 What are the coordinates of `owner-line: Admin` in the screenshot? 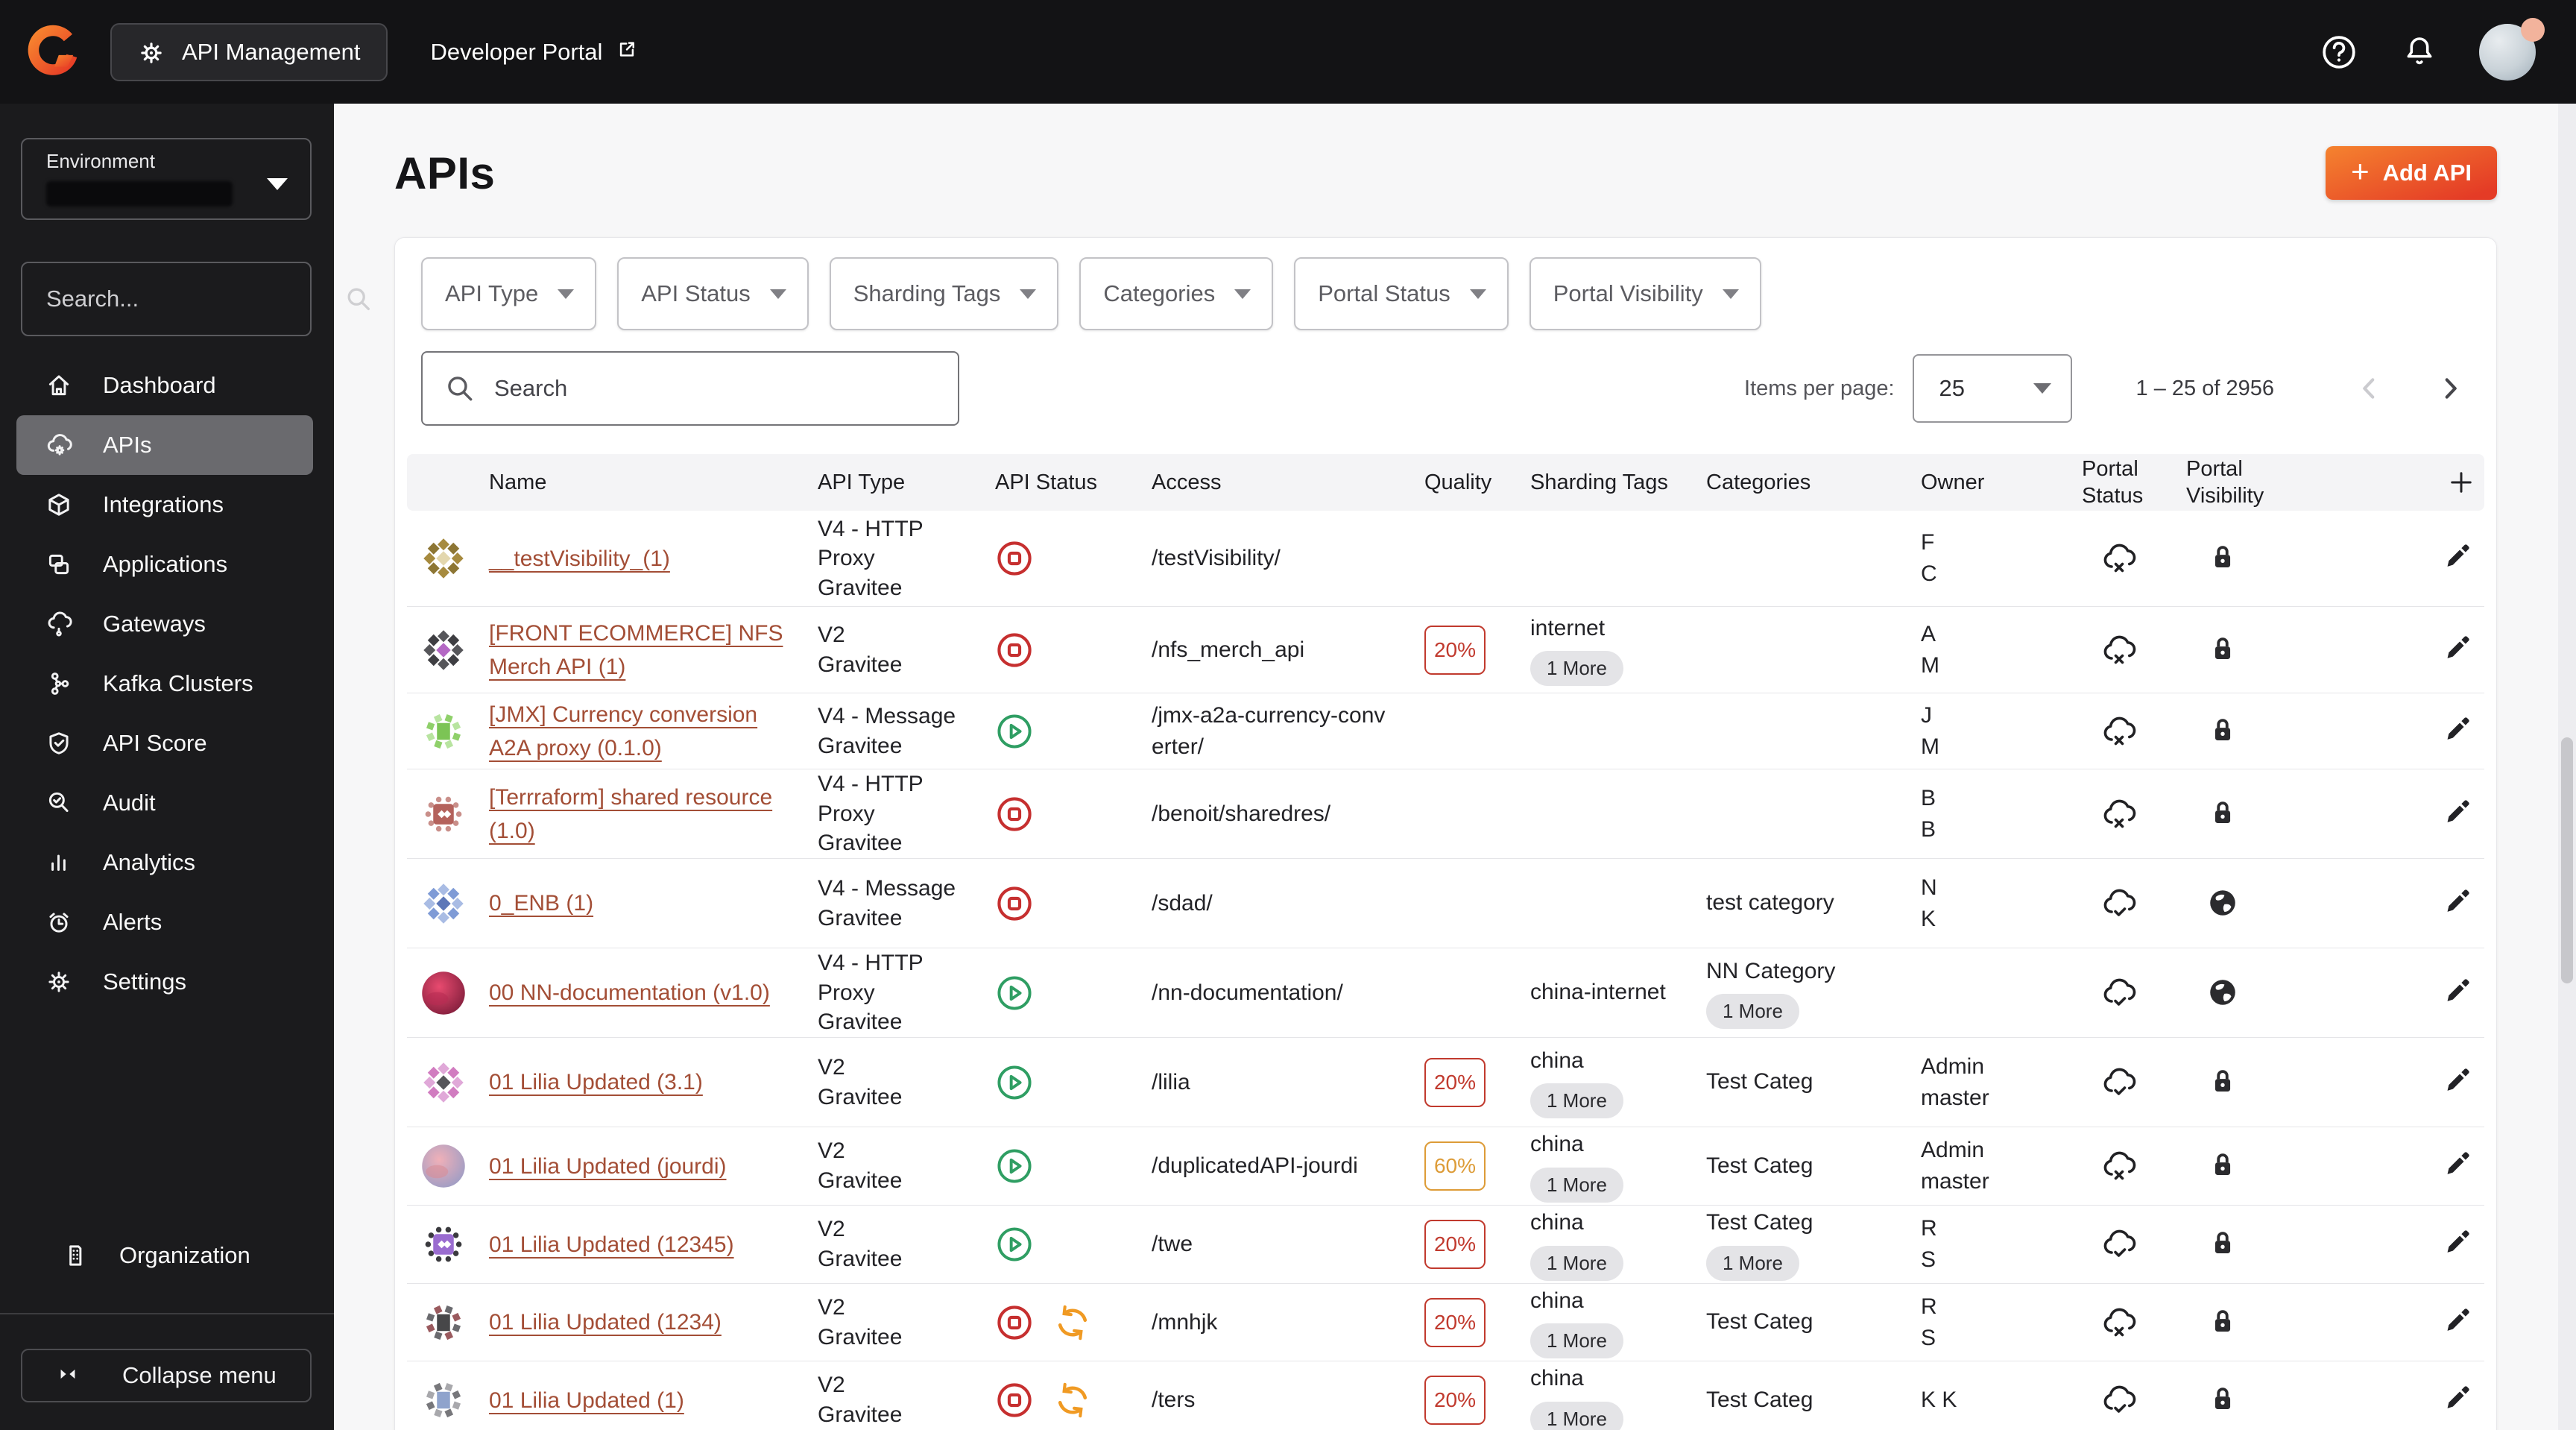 It's located at (1953, 1066).